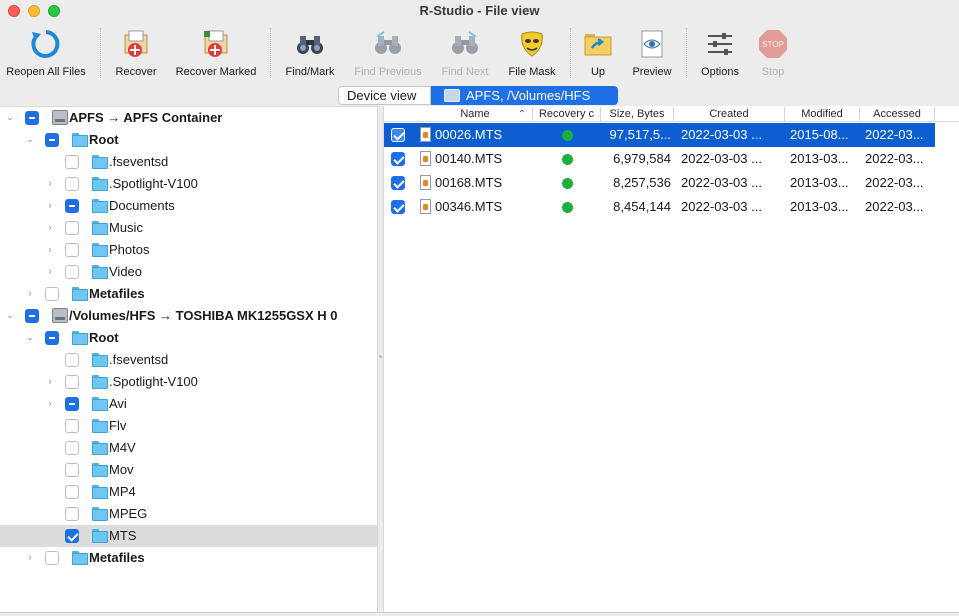 This screenshot has height=616, width=959. Describe the element at coordinates (773, 53) in the screenshot. I see `stop-button: STOP Stop` at that location.